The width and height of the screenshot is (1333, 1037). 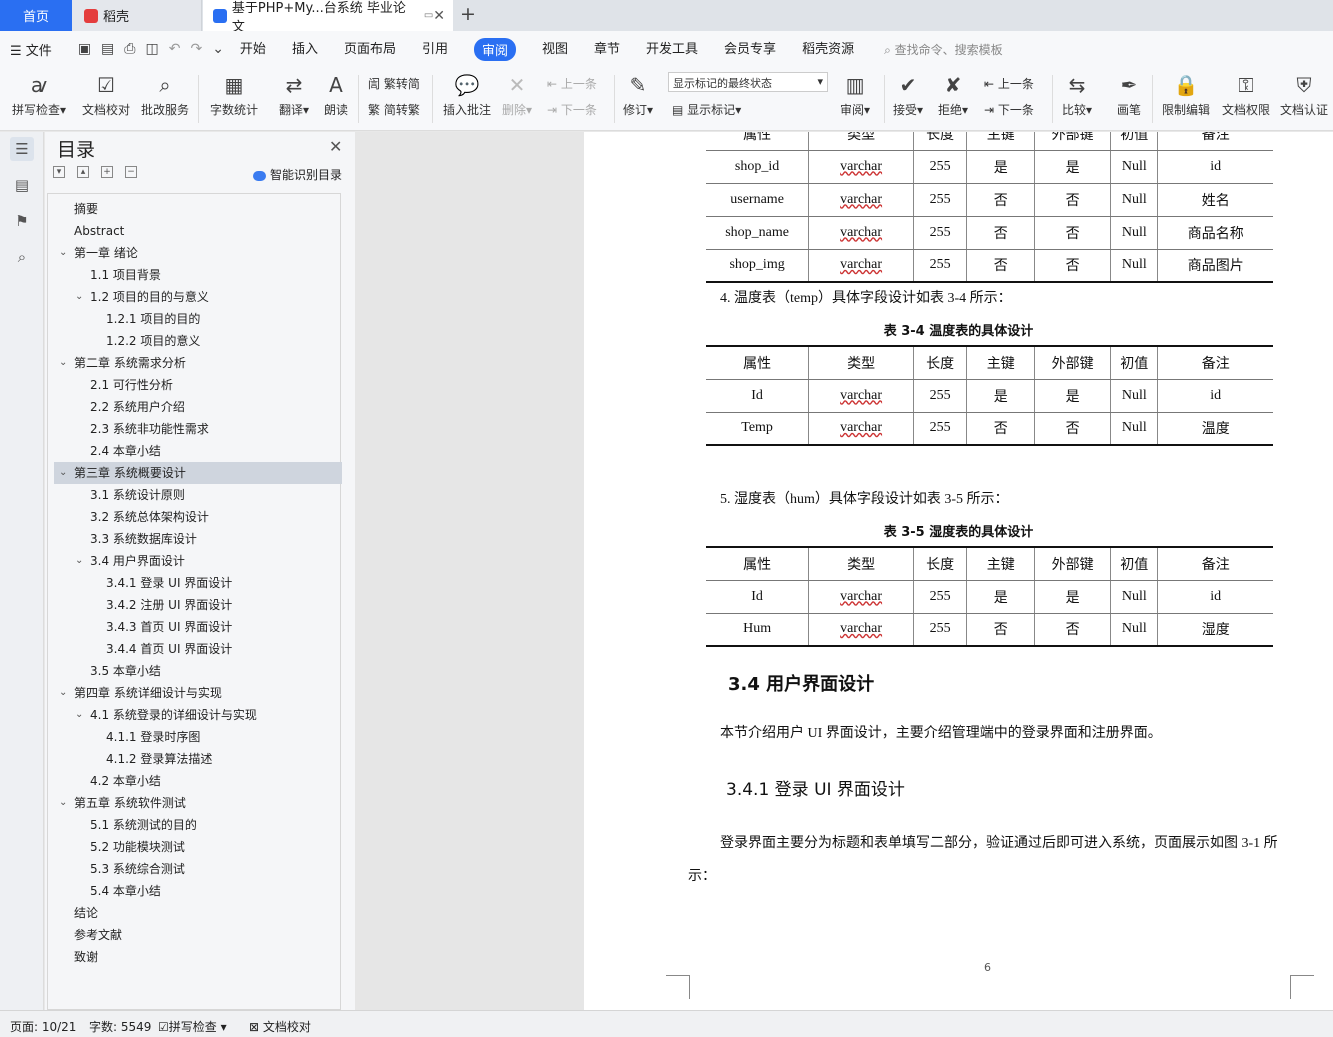 I want to click on tab-document: 基于PHP+My...台系统 毕业论文 ▭ ✕, so click(x=328, y=17).